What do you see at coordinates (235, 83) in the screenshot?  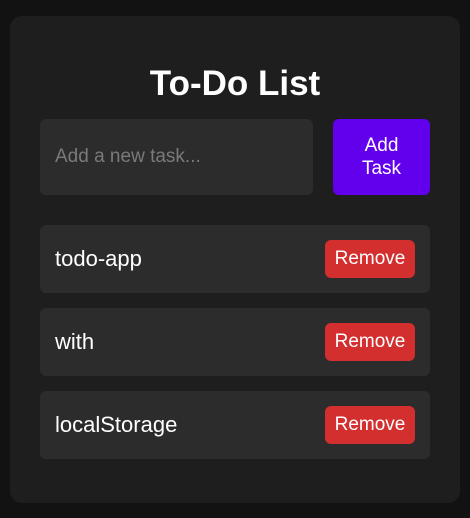 I see `page-title: To-Do List` at bounding box center [235, 83].